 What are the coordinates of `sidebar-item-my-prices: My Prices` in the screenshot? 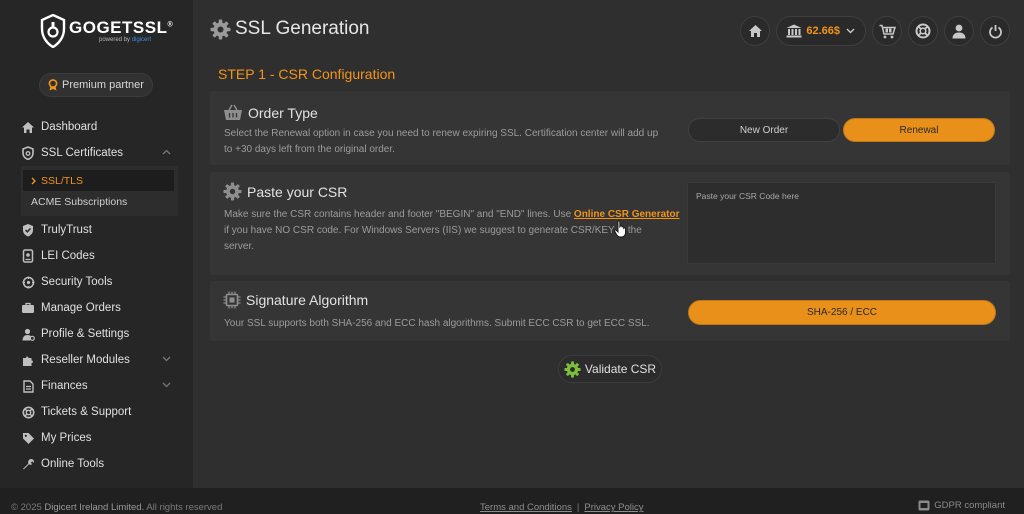 It's located at (96, 438).